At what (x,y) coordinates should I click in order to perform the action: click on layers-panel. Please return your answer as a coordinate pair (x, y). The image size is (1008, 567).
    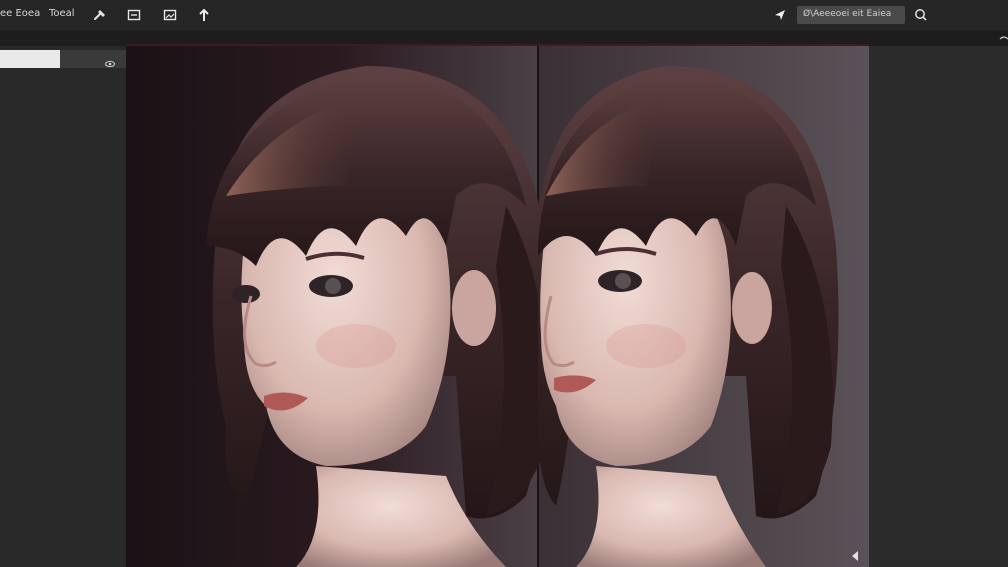
    Looking at the image, I should click on (63, 306).